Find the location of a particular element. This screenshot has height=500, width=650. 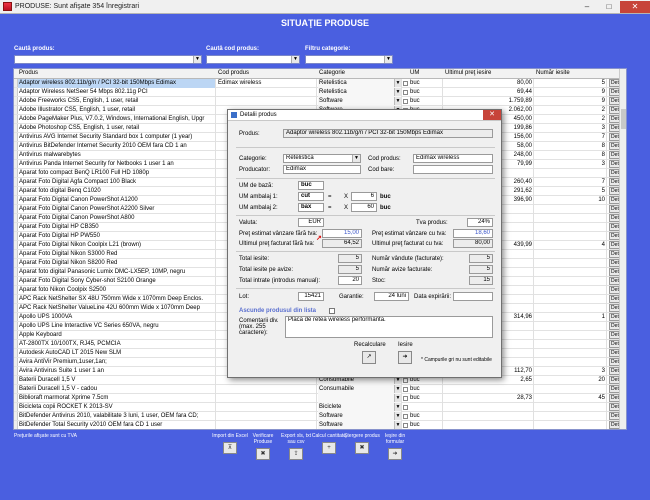

calc-quantity-button: + is located at coordinates (329, 448).